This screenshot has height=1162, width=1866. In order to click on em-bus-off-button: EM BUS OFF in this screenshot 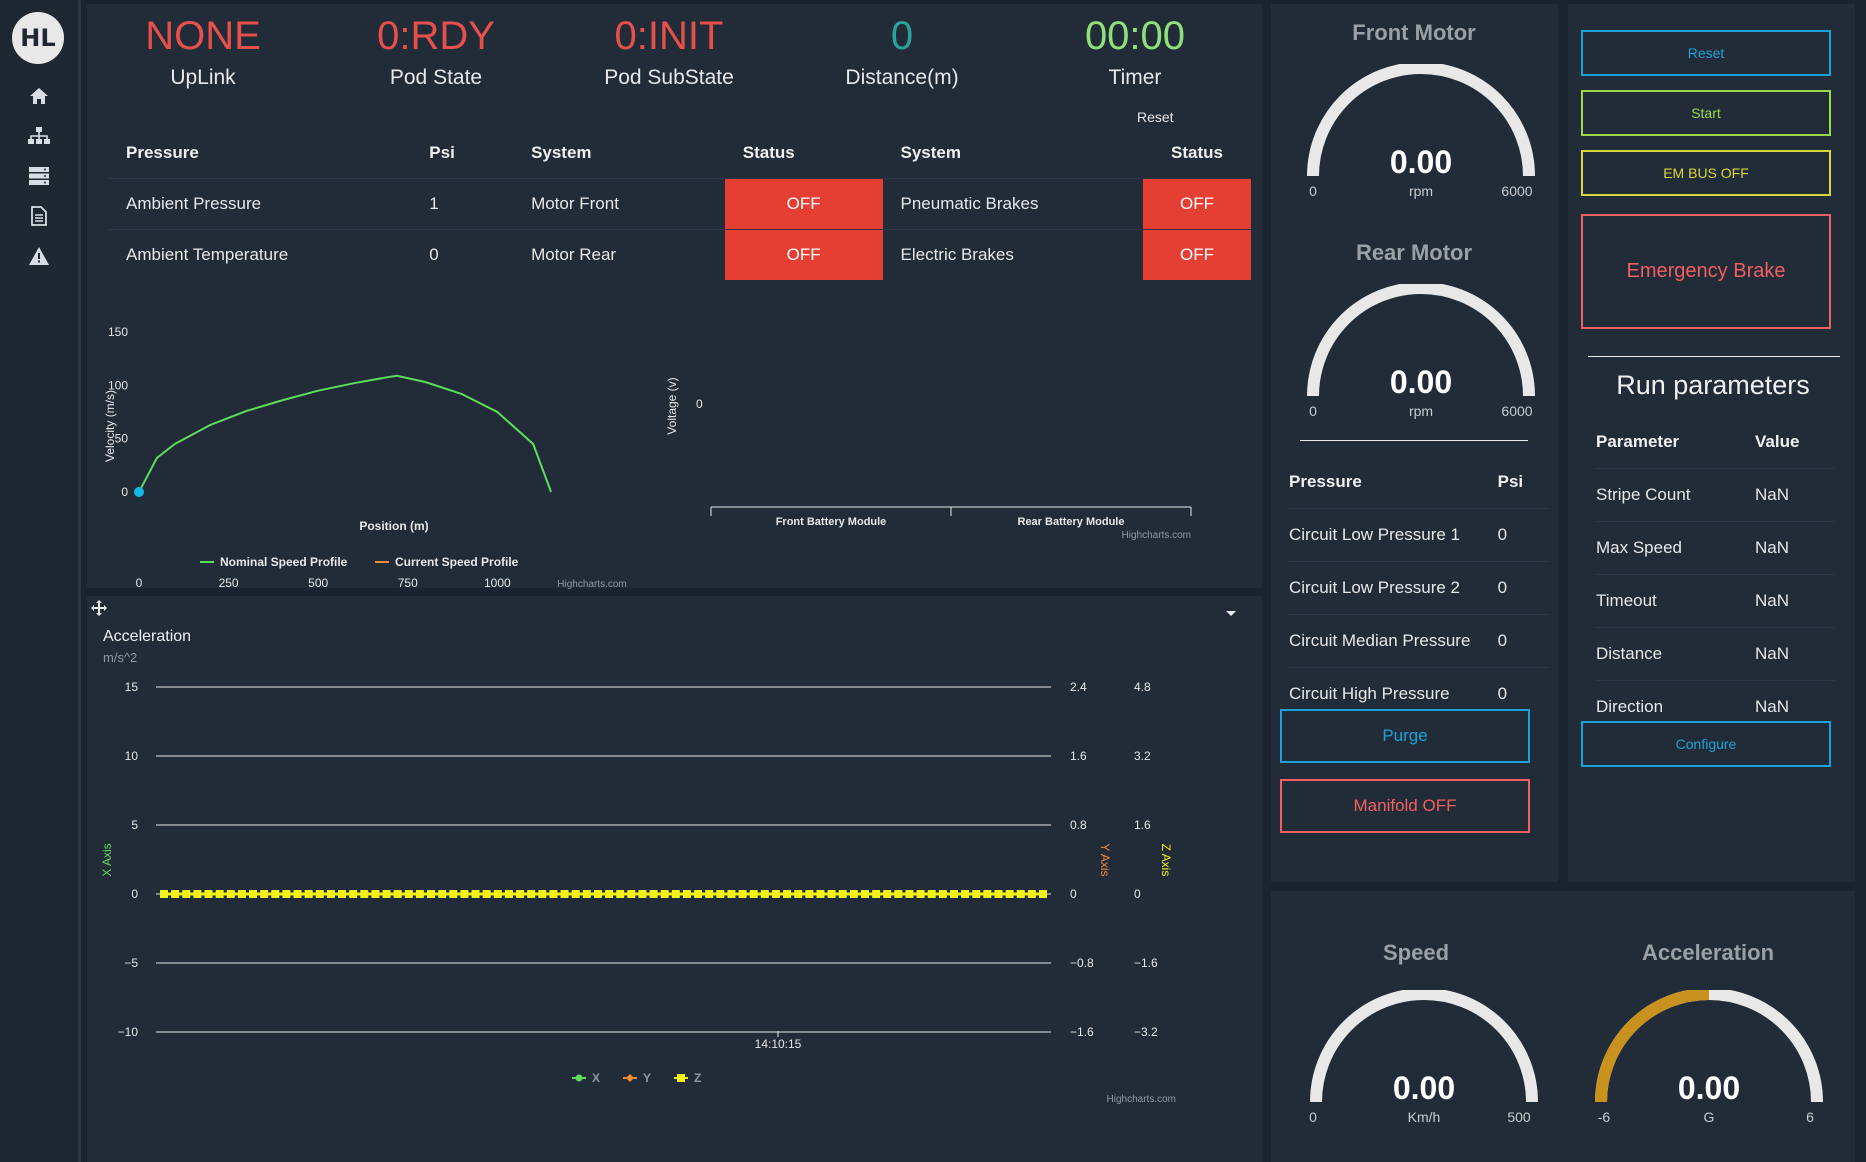, I will do `click(1706, 173)`.